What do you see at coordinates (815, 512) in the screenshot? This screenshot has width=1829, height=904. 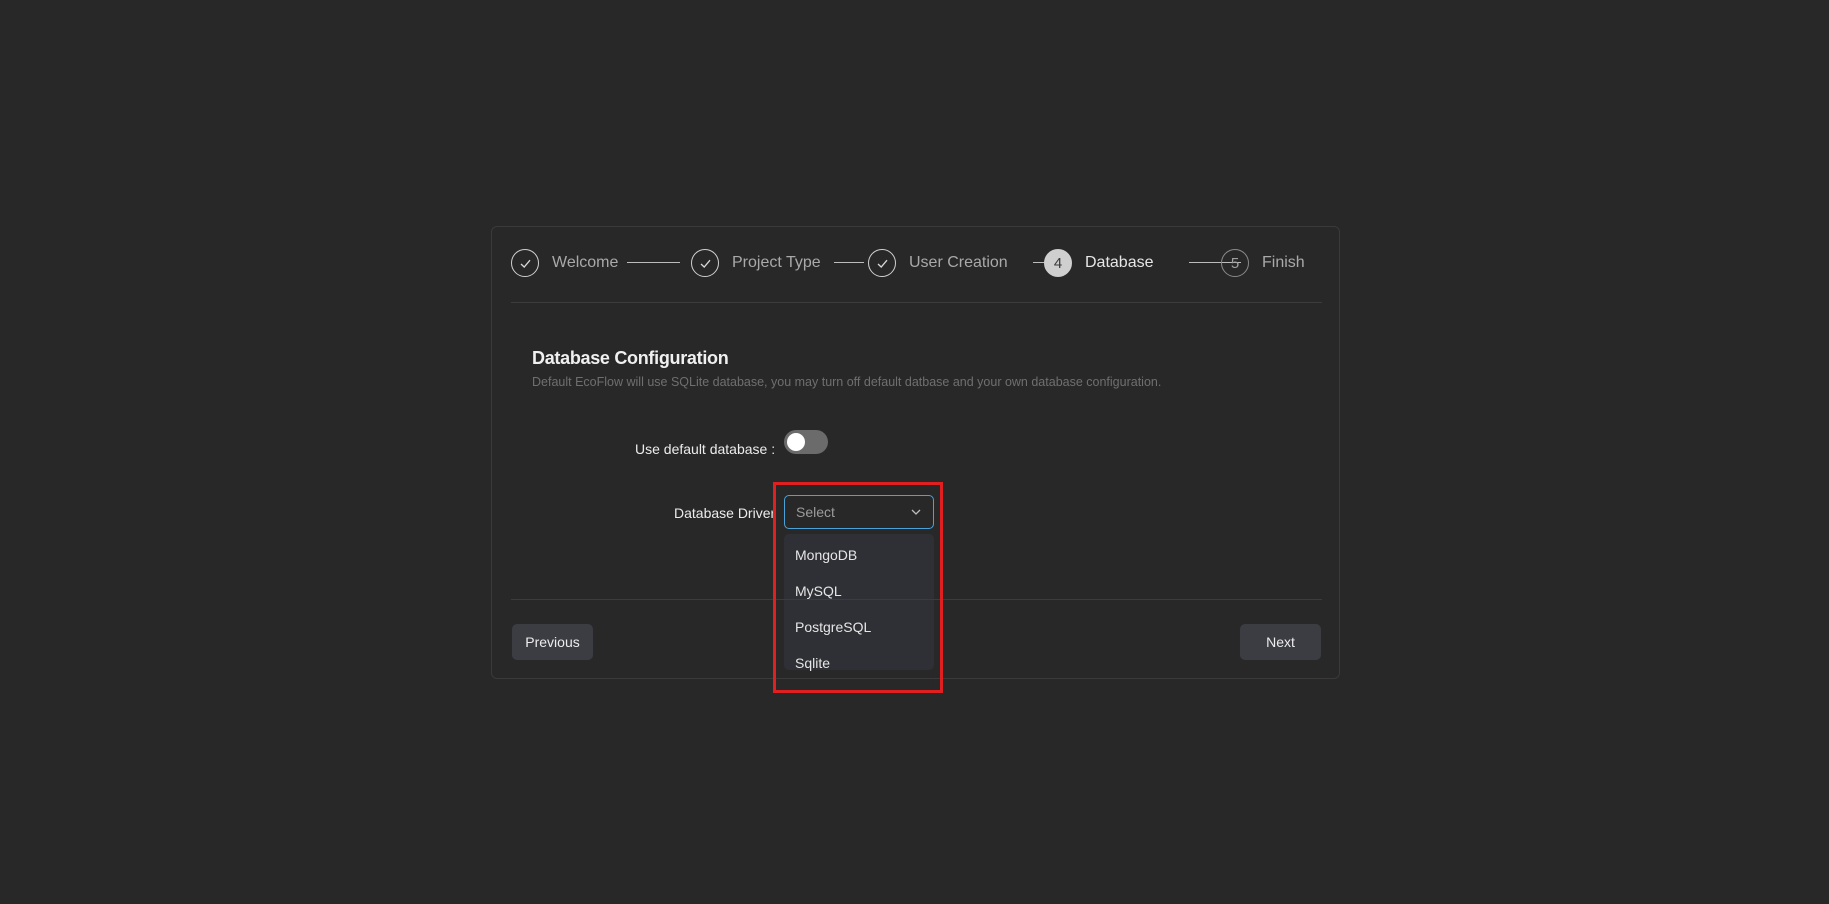 I see `select-placeholder: Select` at bounding box center [815, 512].